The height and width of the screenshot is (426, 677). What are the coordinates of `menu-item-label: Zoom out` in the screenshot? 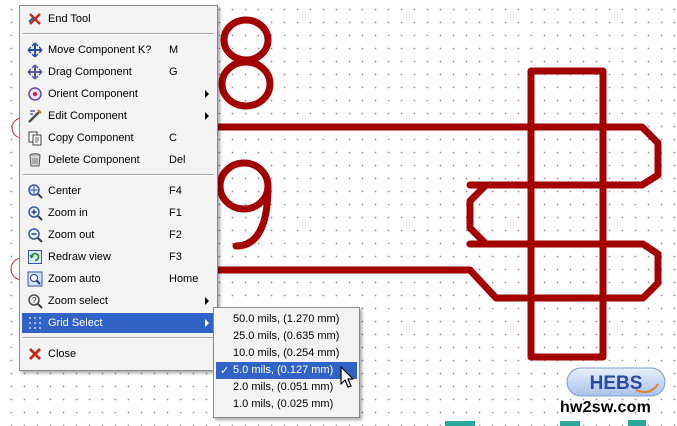 It's located at (71, 235).